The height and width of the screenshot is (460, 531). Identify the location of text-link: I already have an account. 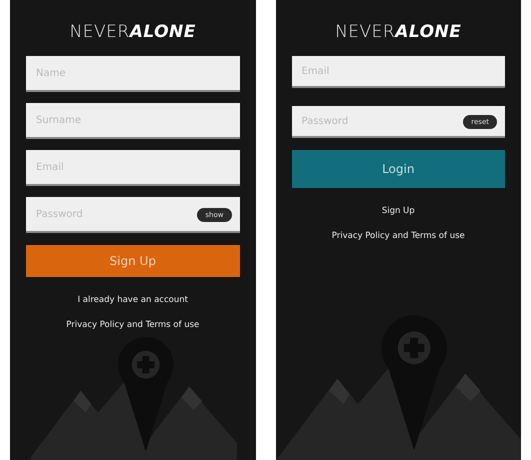
(133, 299).